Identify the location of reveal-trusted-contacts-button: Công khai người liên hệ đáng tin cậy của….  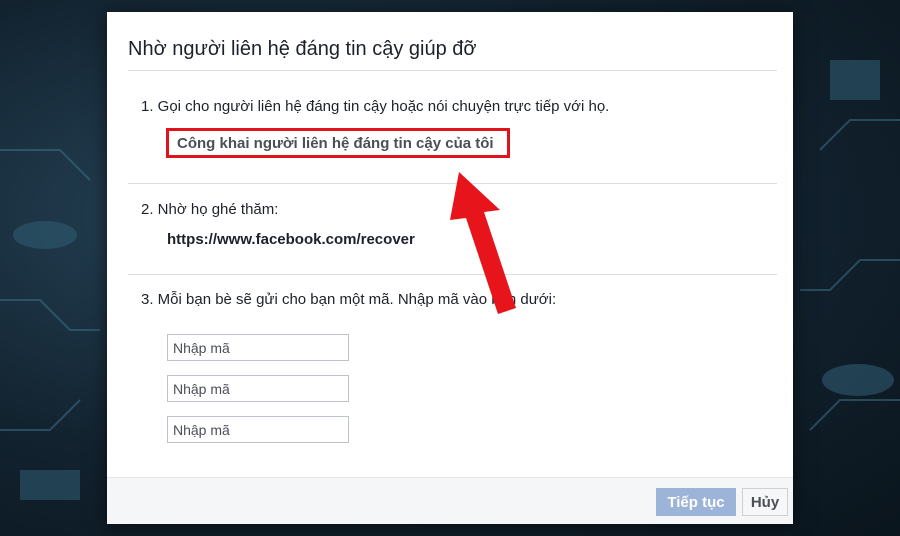
(338, 143).